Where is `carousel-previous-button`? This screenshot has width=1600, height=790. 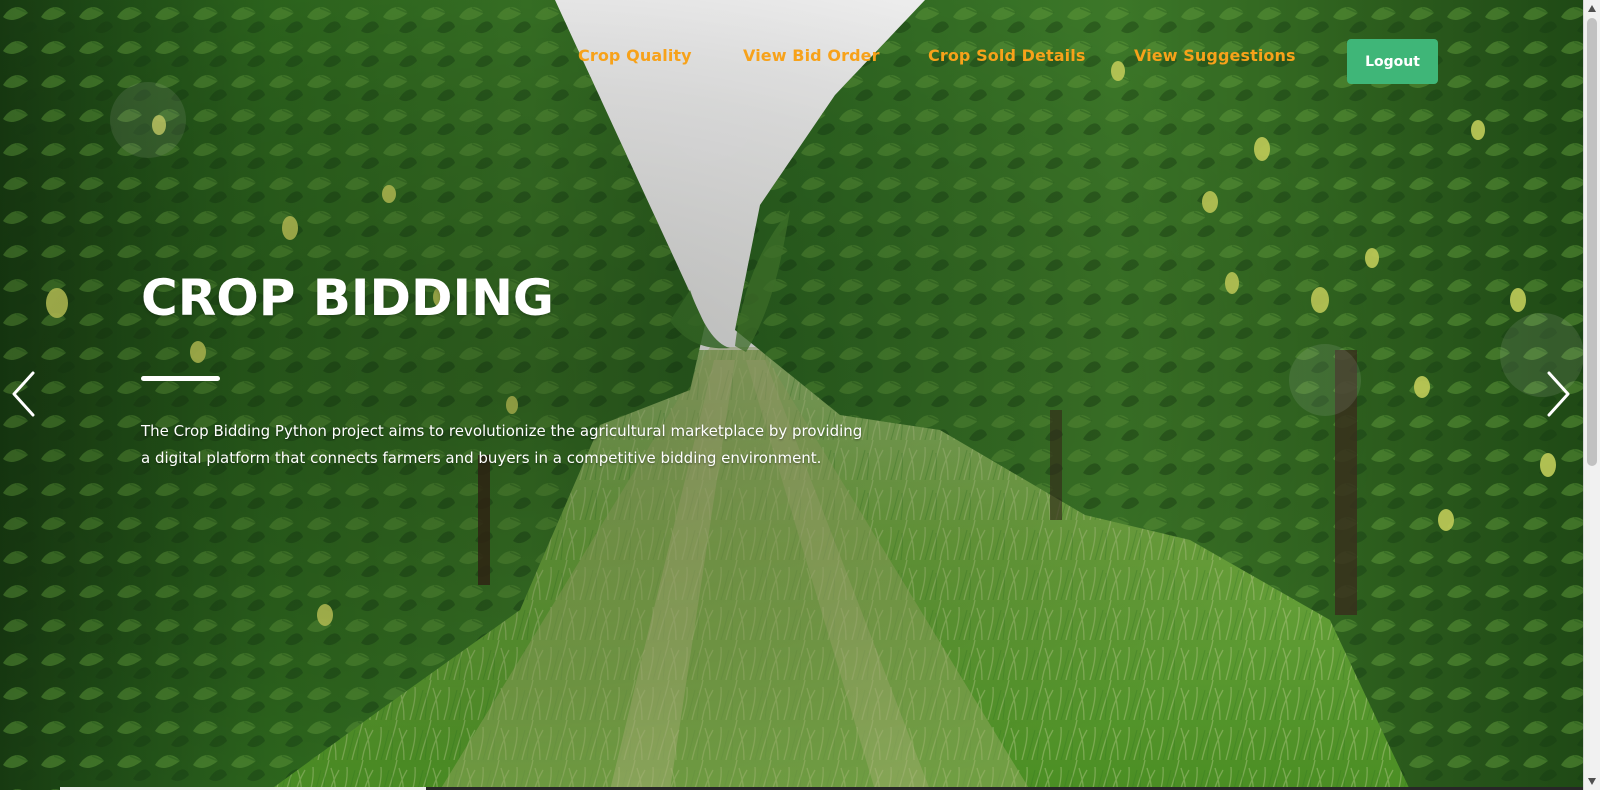
carousel-previous-button is located at coordinates (25, 394).